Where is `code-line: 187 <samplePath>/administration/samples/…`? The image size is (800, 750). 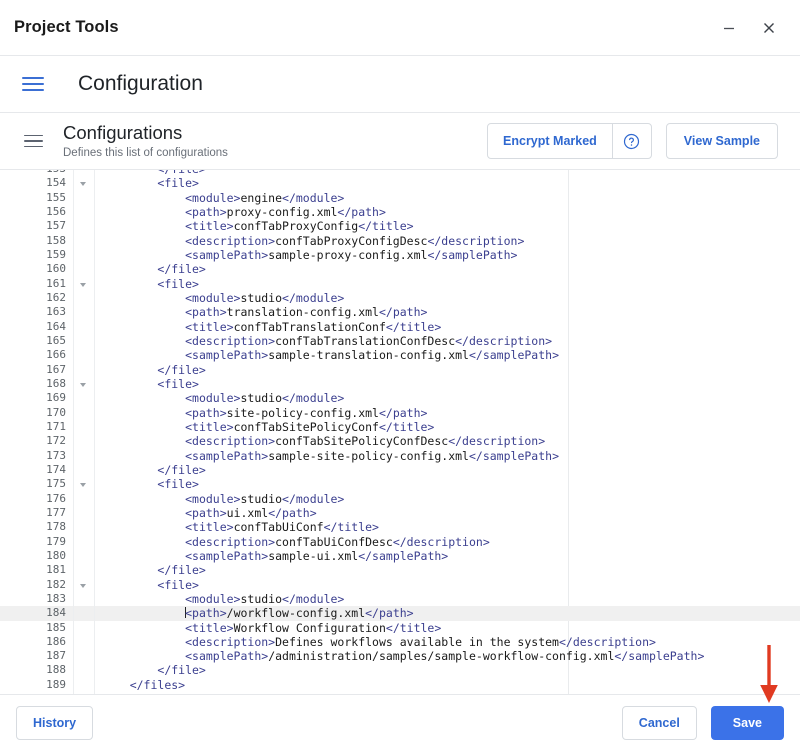
code-line: 187 <samplePath>/administration/samples/… is located at coordinates (400, 656).